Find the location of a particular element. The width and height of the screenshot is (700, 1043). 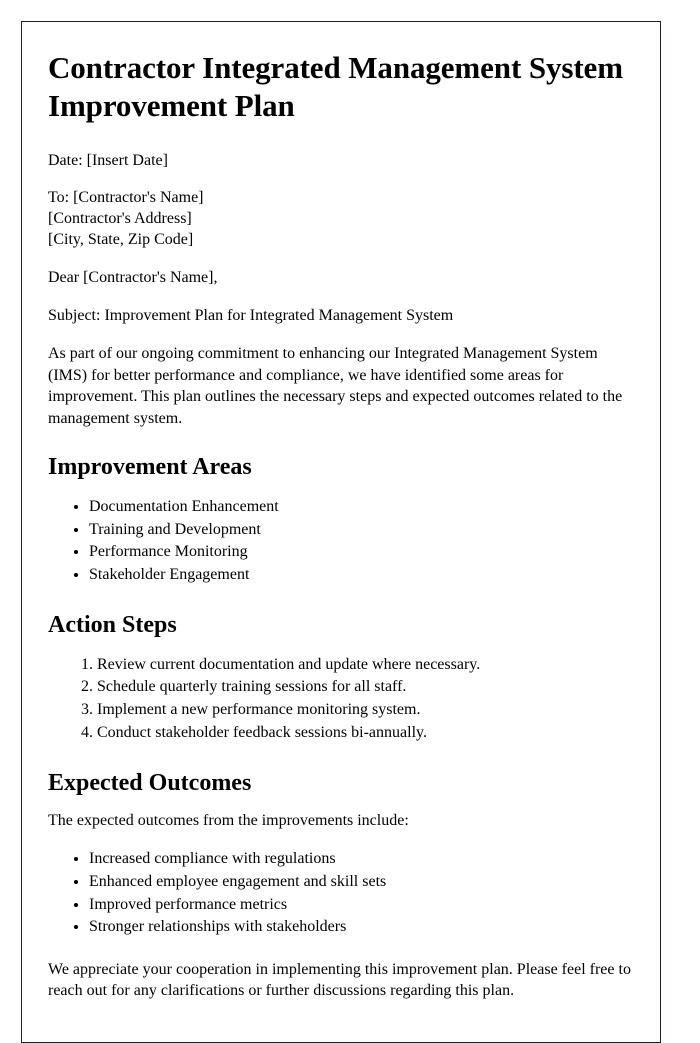

list-item: Training and Development is located at coordinates (361, 530).